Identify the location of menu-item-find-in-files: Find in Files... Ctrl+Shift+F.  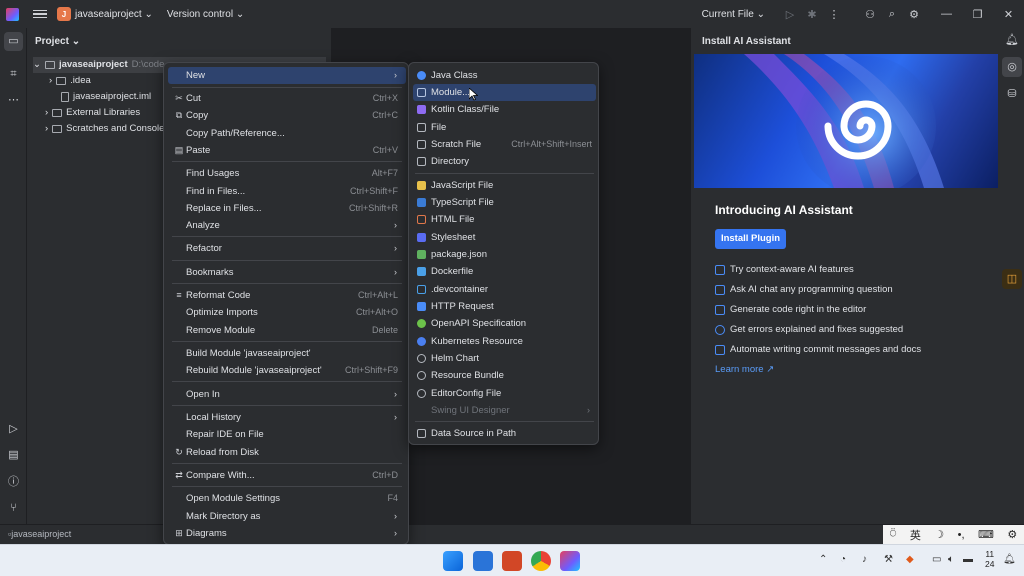
(287, 191).